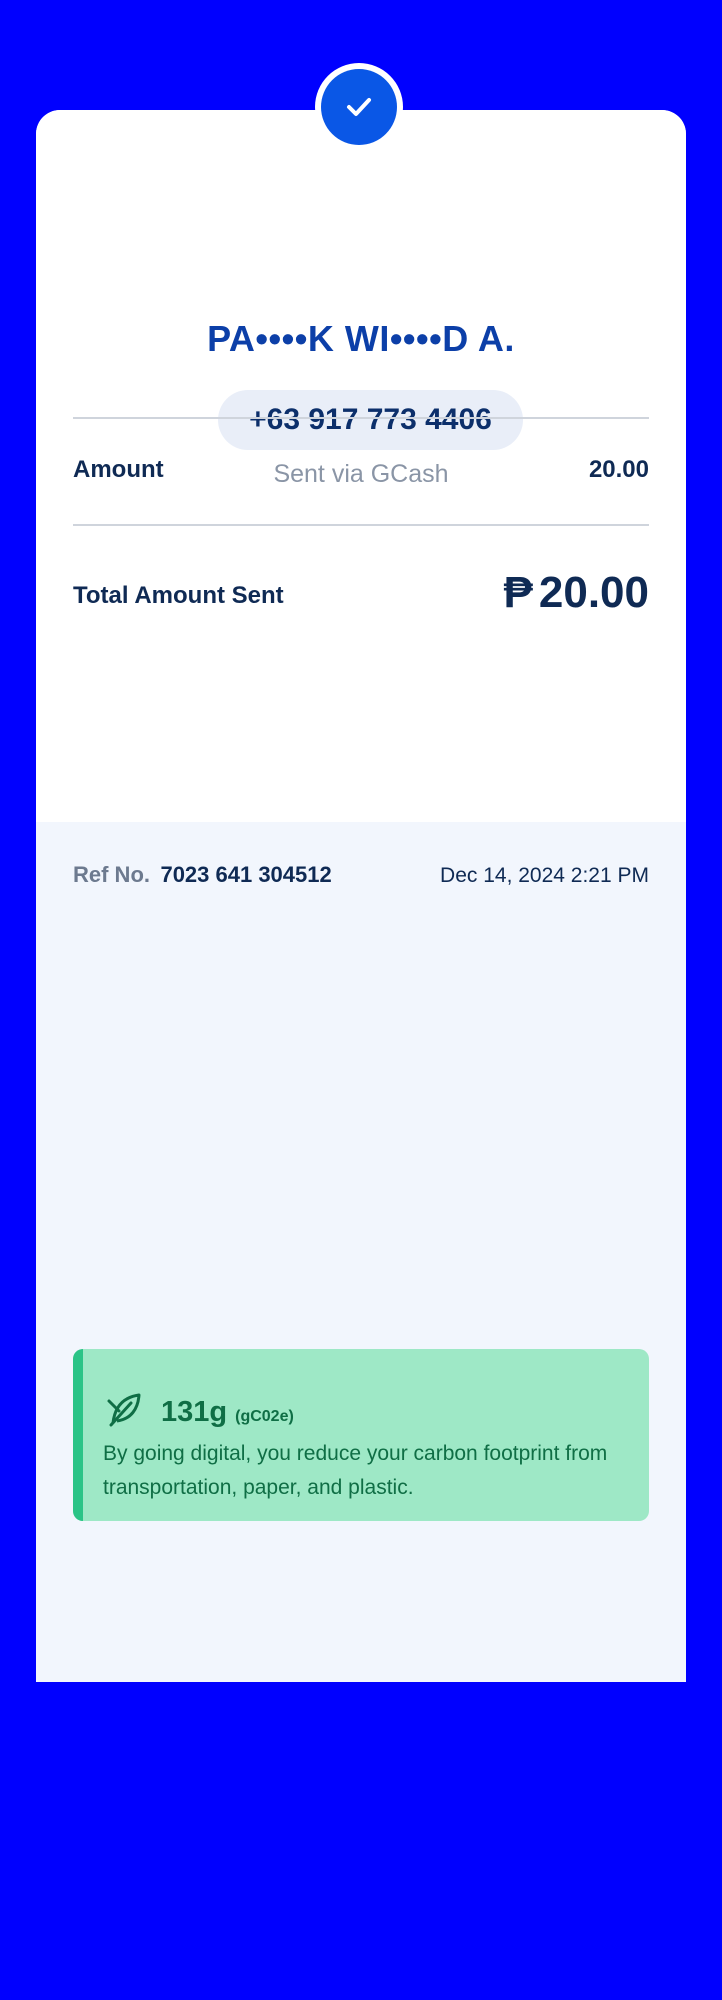 The height and width of the screenshot is (2000, 722). What do you see at coordinates (370, 420) in the screenshot?
I see `recipient-phone: +63 917 773 4406` at bounding box center [370, 420].